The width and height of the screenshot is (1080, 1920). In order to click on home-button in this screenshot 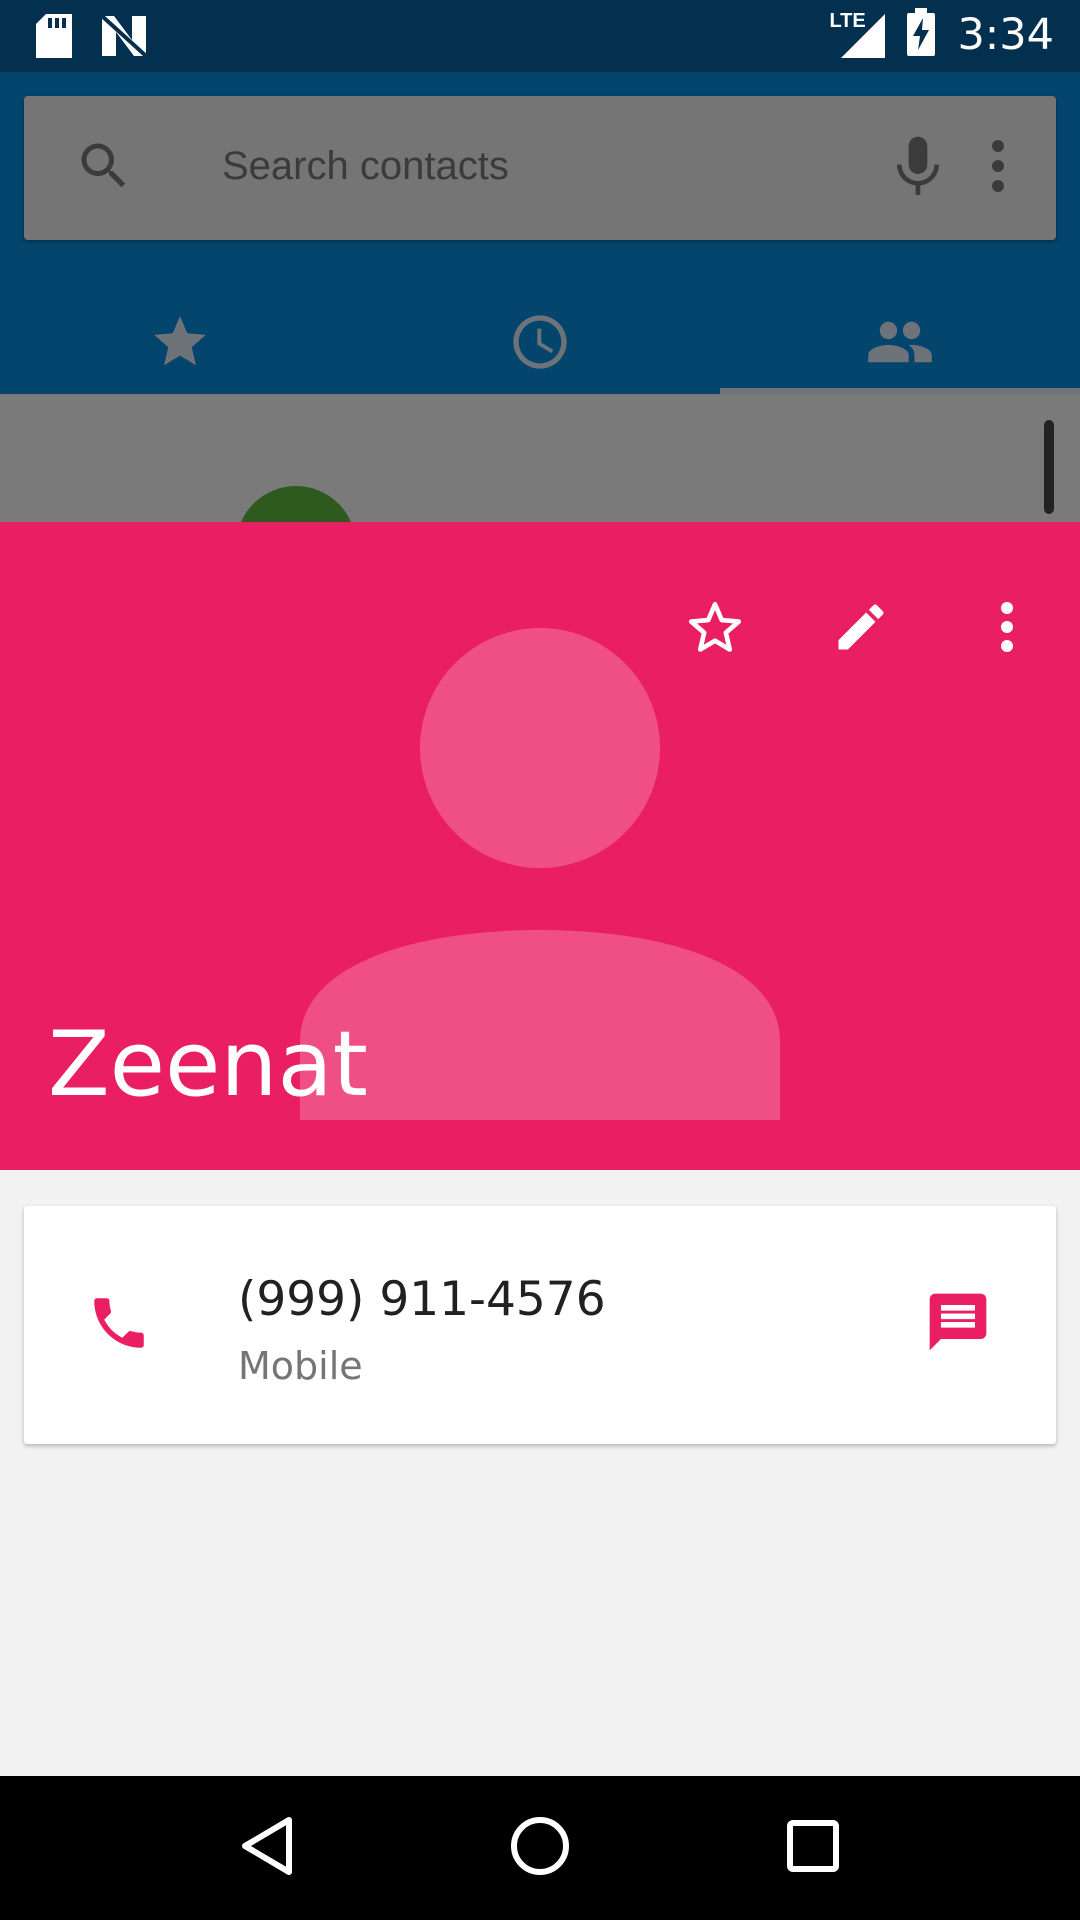, I will do `click(540, 1848)`.